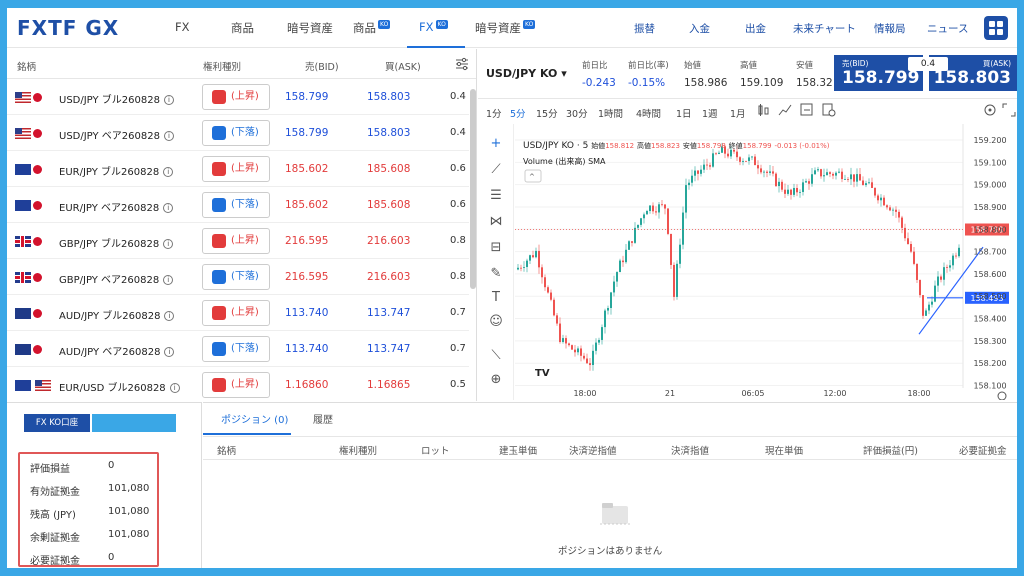  I want to click on chart-settings-icon, so click(1002, 395).